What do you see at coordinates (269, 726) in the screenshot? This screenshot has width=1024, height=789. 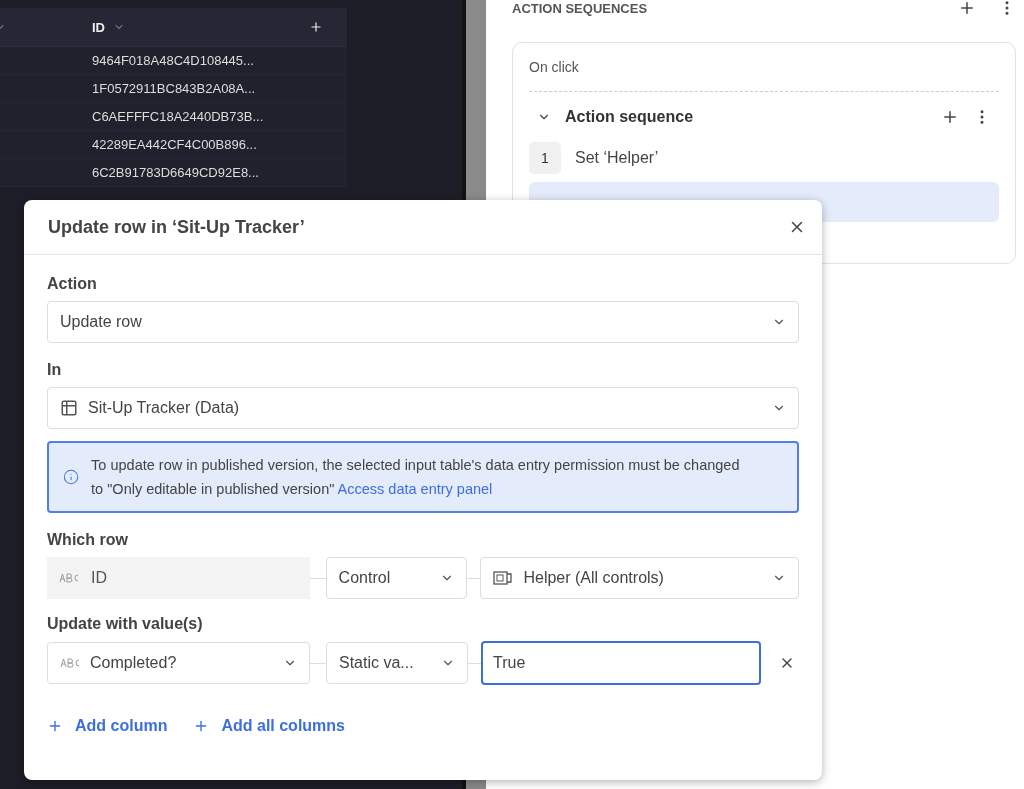 I see `add-column-link: Add all columns` at bounding box center [269, 726].